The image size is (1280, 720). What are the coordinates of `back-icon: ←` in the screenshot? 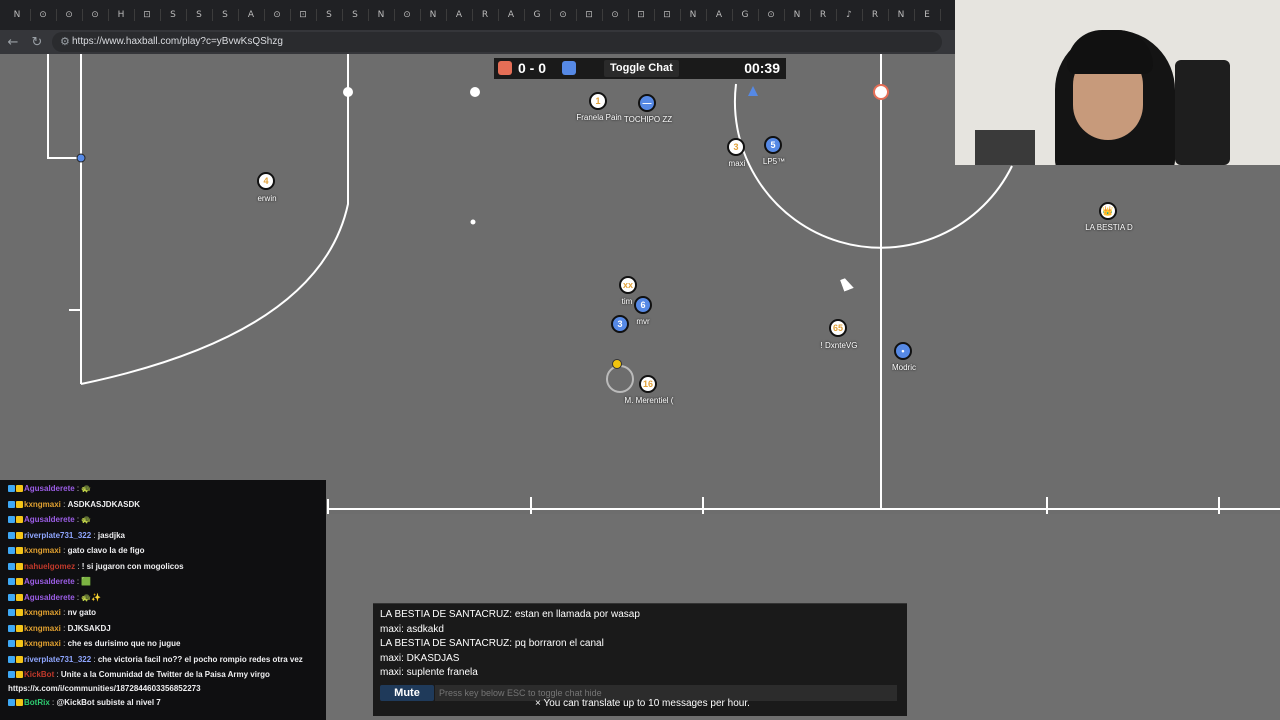 It's located at (13, 42).